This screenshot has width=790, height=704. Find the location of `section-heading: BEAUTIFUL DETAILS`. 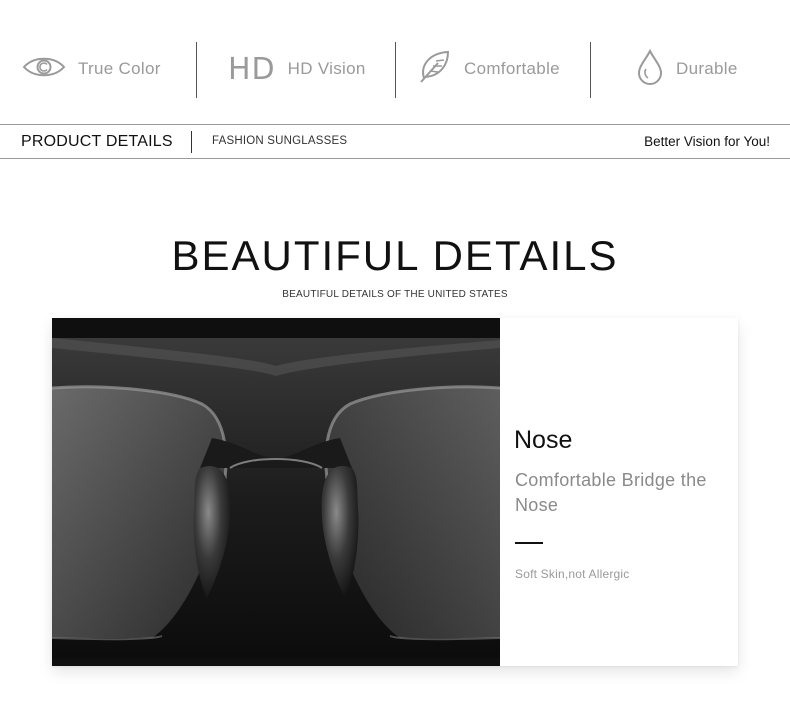

section-heading: BEAUTIFUL DETAILS is located at coordinates (395, 255).